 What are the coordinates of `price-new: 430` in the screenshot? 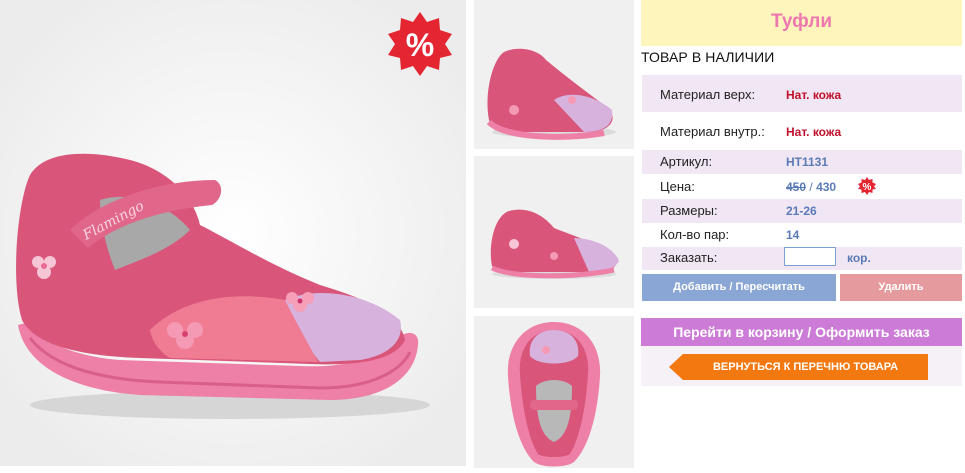 It's located at (826, 187).